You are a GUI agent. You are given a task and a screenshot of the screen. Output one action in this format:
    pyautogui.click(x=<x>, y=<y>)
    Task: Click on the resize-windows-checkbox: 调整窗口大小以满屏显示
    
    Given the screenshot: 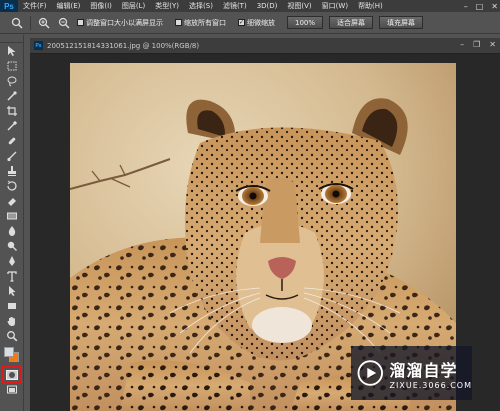 What is the action you would take?
    pyautogui.click(x=120, y=23)
    